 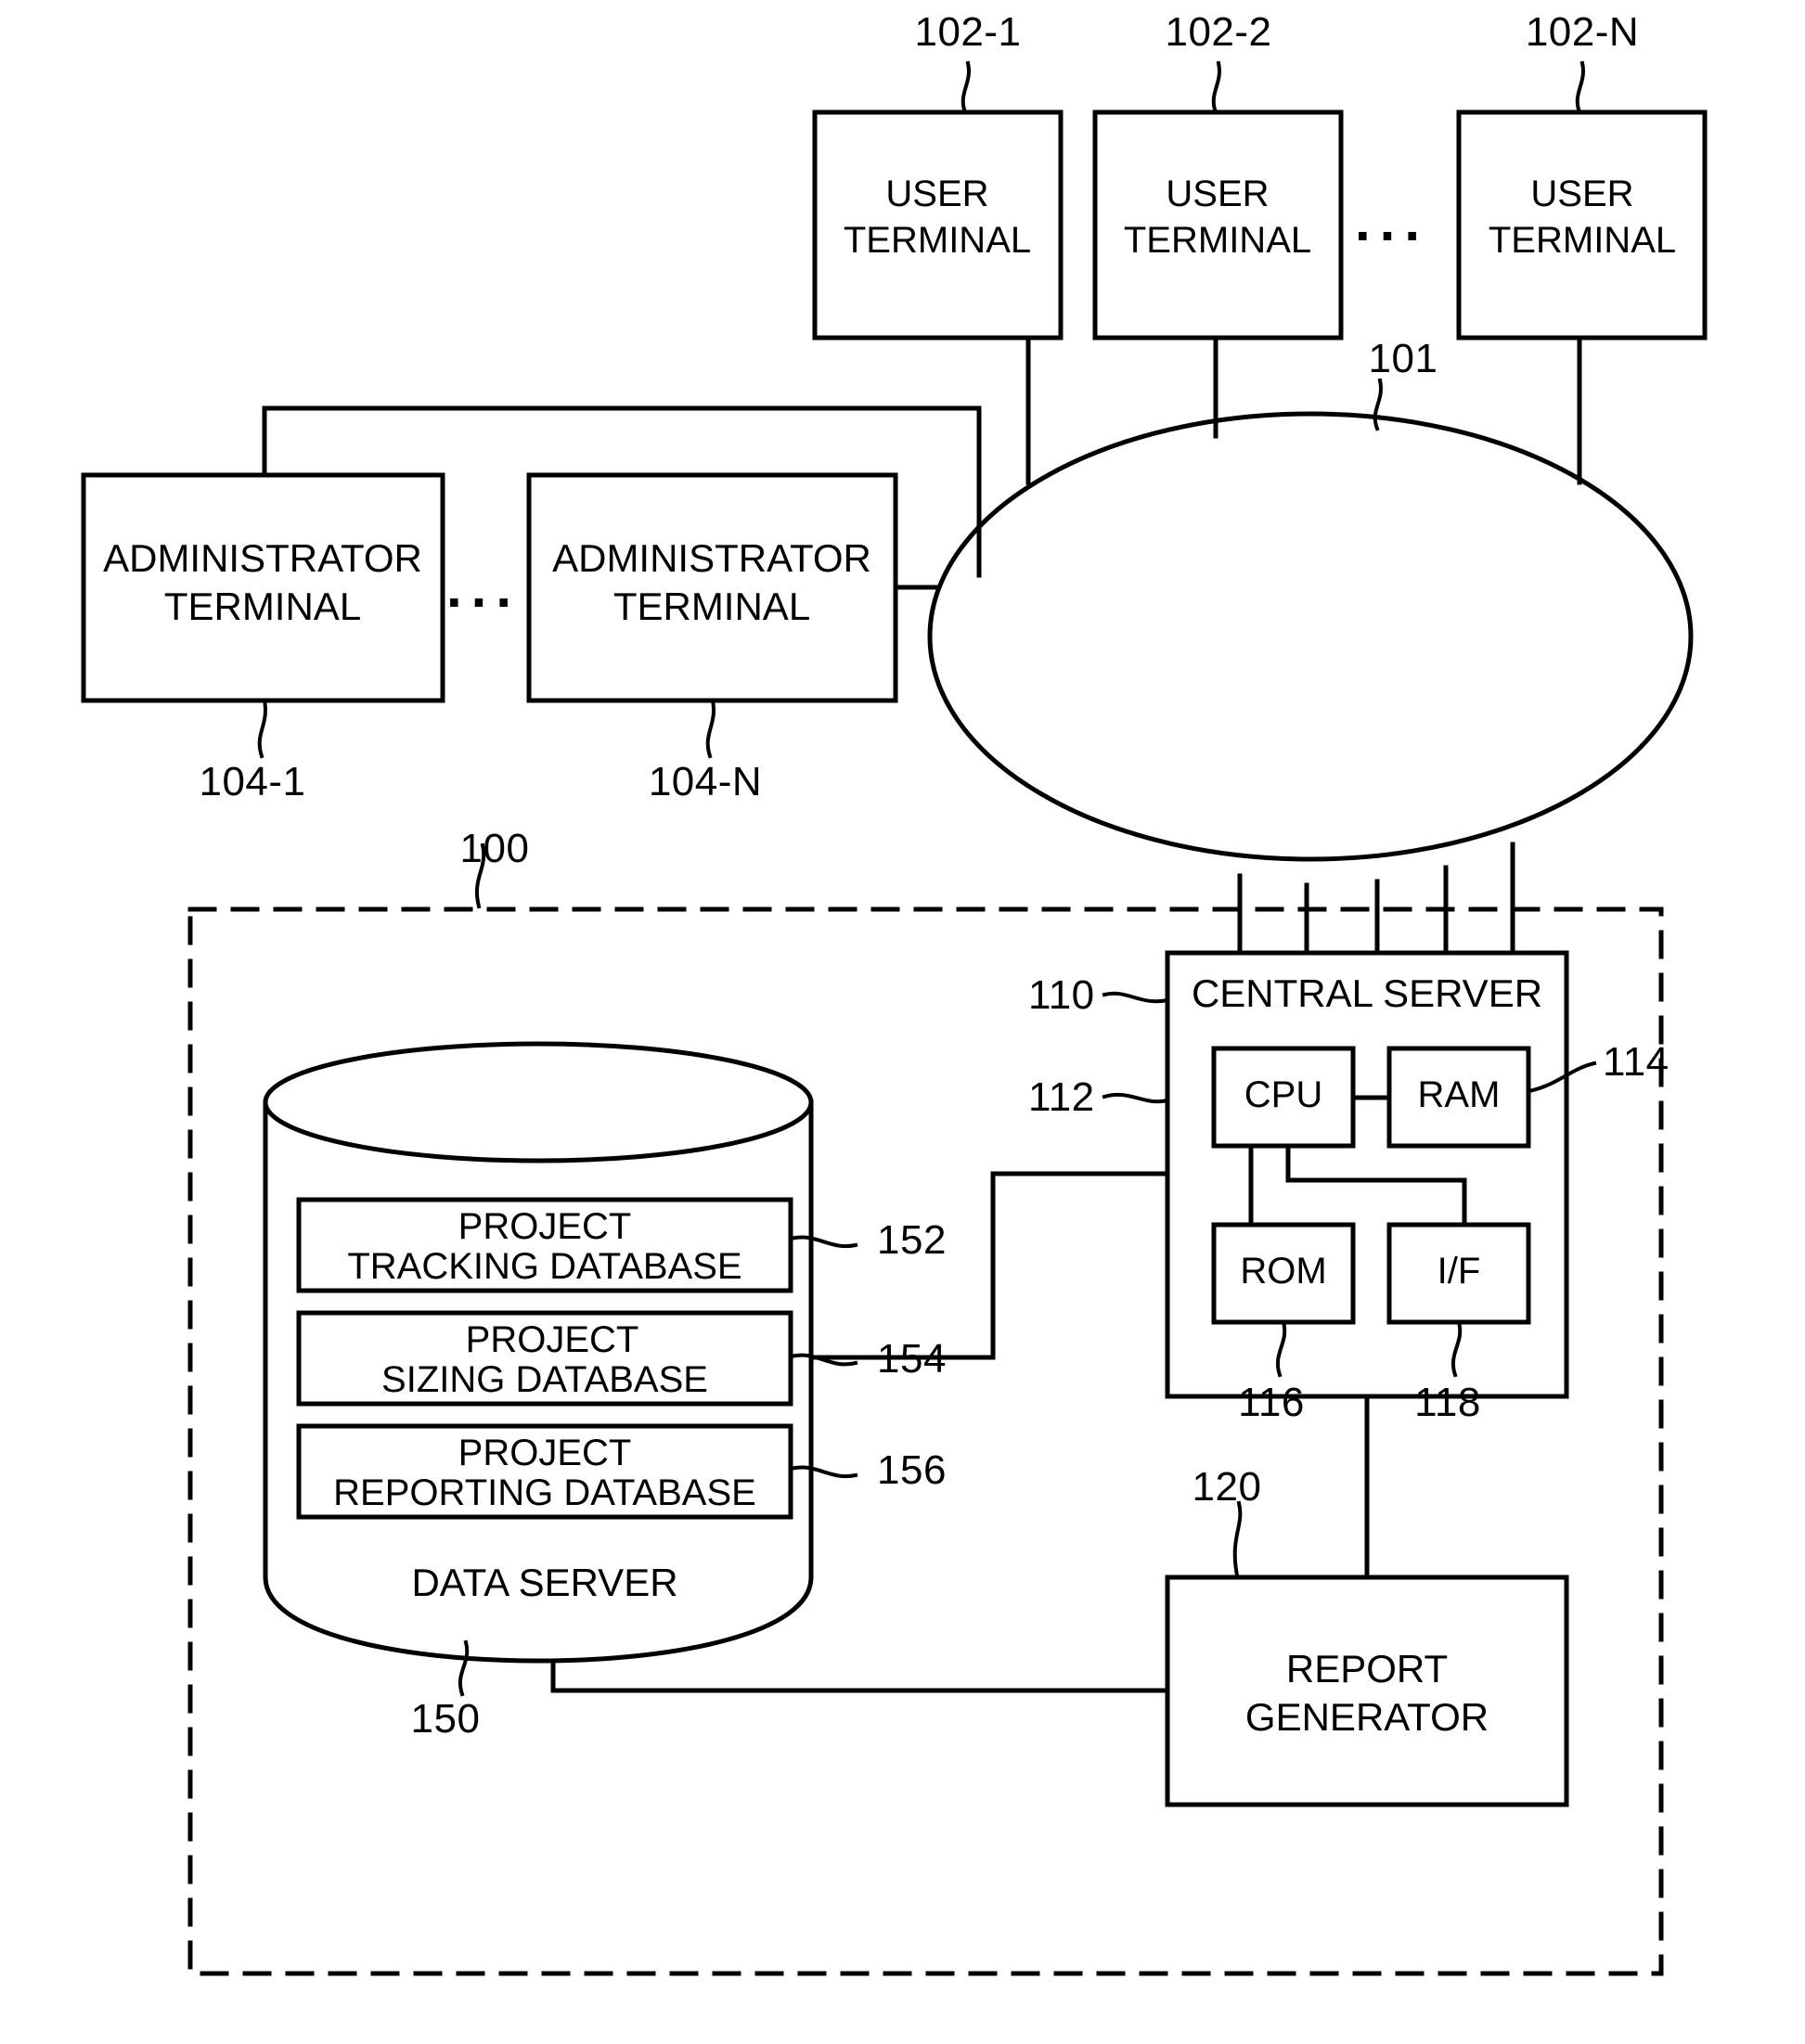 What do you see at coordinates (1582, 194) in the screenshot?
I see `user-terminal-n-label-line1: USER` at bounding box center [1582, 194].